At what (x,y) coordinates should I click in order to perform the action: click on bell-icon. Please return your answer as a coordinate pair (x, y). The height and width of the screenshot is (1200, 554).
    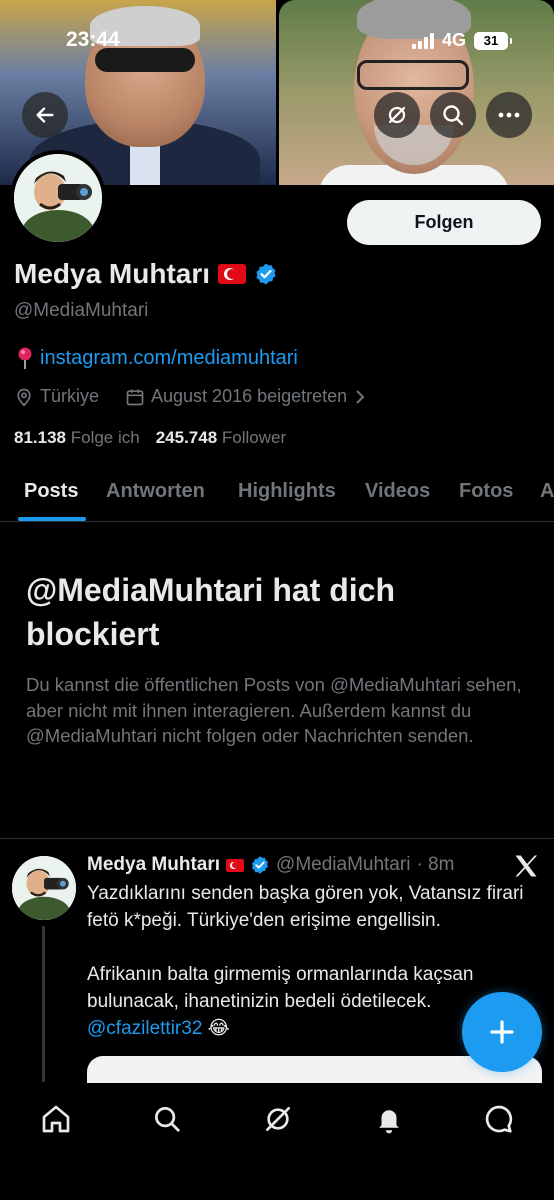
    Looking at the image, I should click on (389, 1122).